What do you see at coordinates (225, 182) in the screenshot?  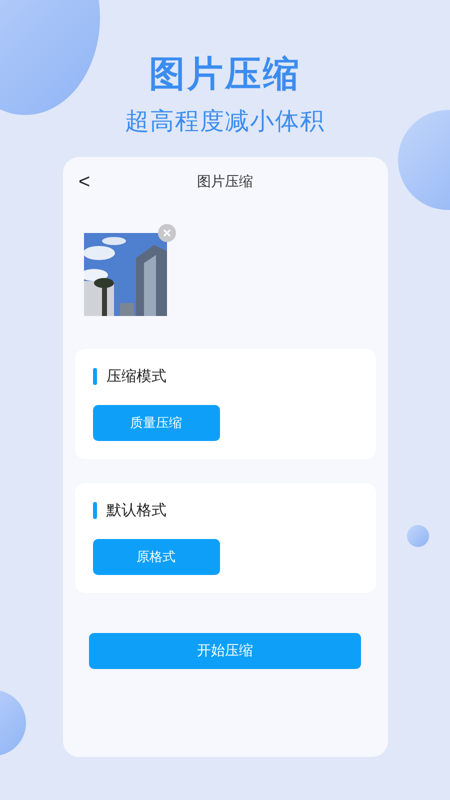 I see `screen-title: 图片压缩` at bounding box center [225, 182].